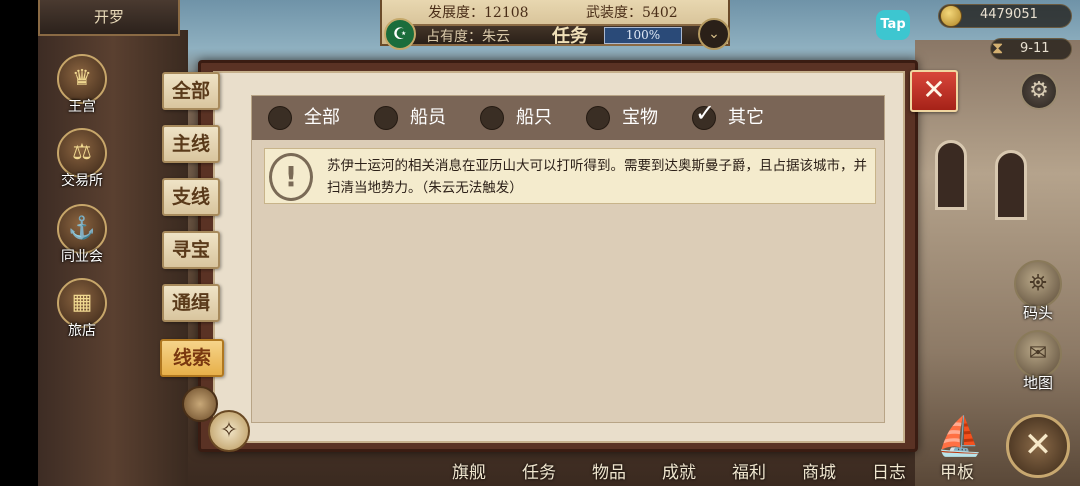 This screenshot has height=486, width=1080. I want to click on tab-side: 支线, so click(191, 197).